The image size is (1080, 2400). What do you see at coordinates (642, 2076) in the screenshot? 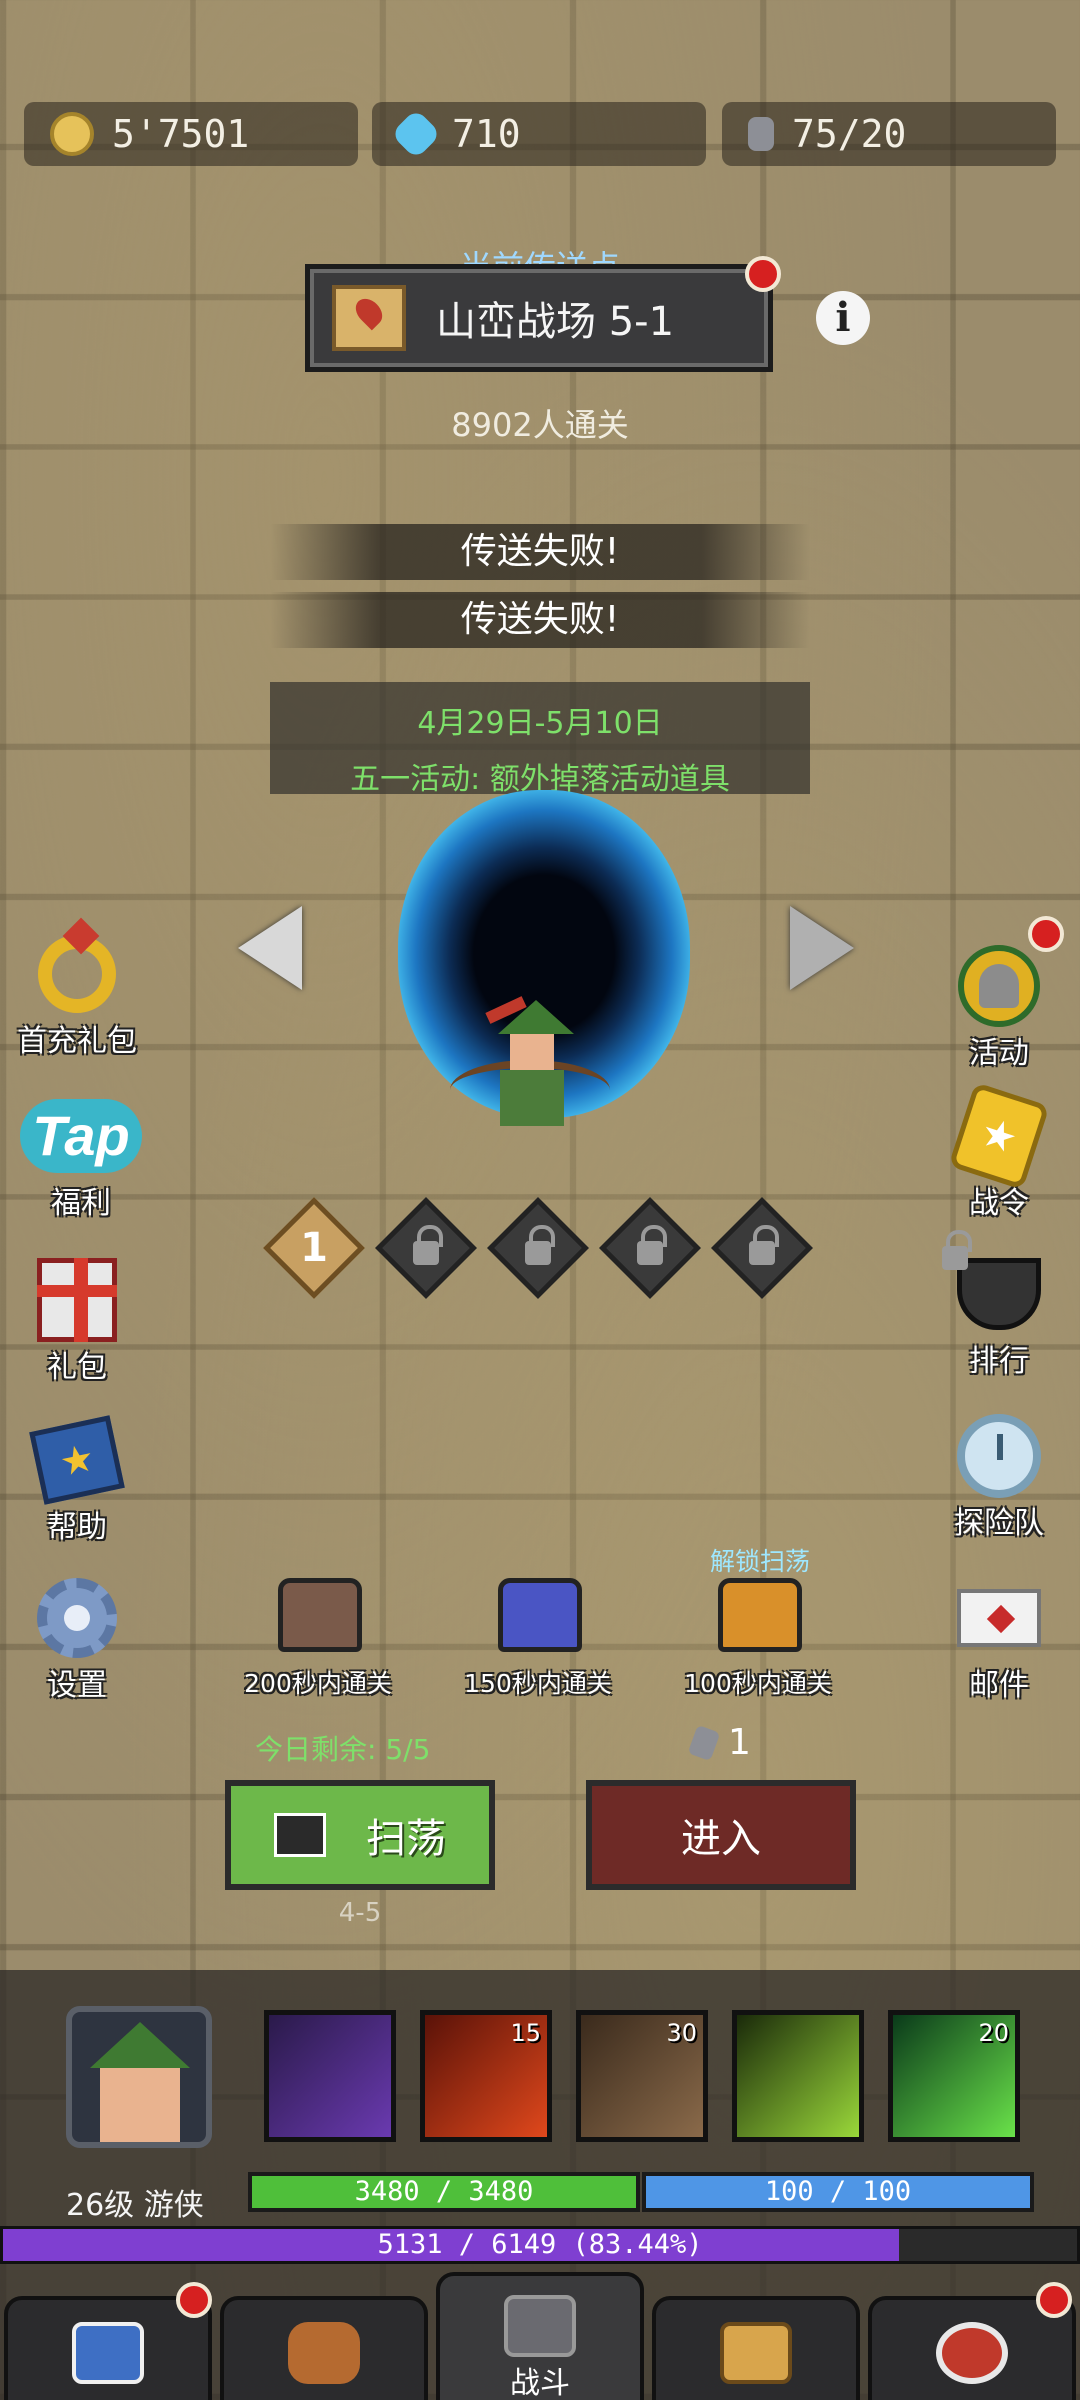
I see `arrow-rain-icon: 30` at bounding box center [642, 2076].